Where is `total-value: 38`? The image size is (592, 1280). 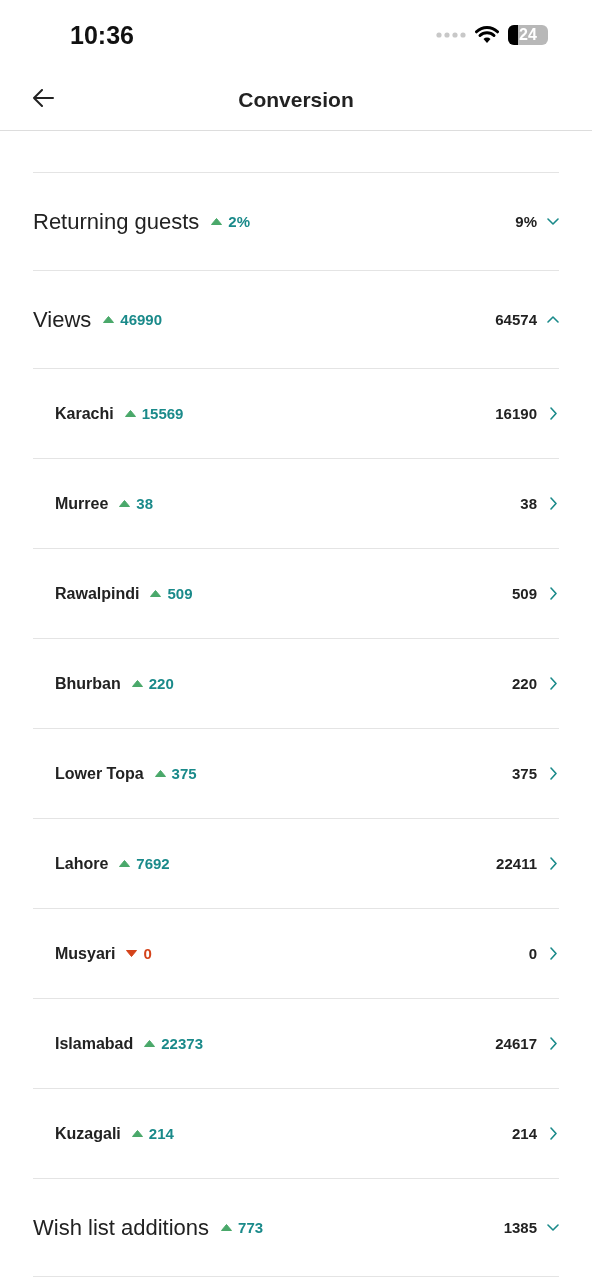
total-value: 38 is located at coordinates (528, 503).